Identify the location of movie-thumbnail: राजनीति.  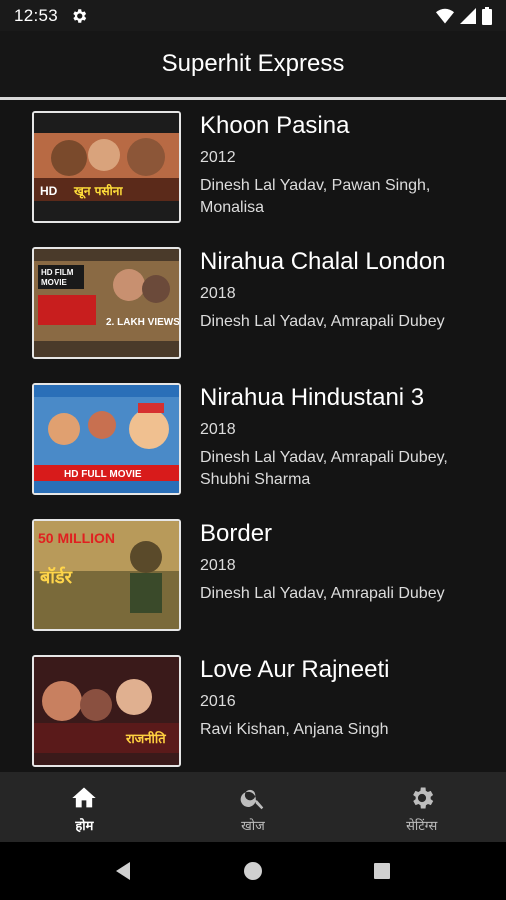
(106, 711).